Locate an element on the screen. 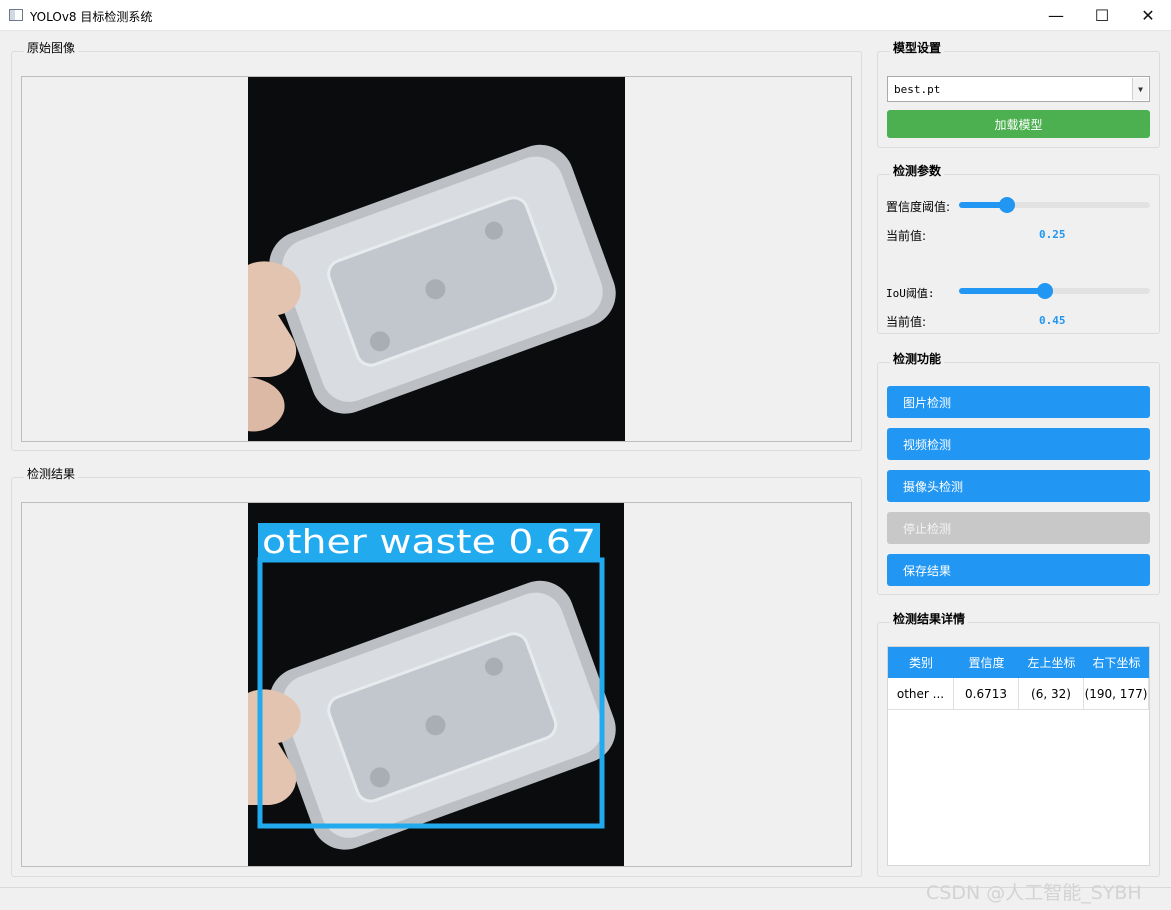 The width and height of the screenshot is (1171, 910). model-select-value: best.pt is located at coordinates (917, 89).